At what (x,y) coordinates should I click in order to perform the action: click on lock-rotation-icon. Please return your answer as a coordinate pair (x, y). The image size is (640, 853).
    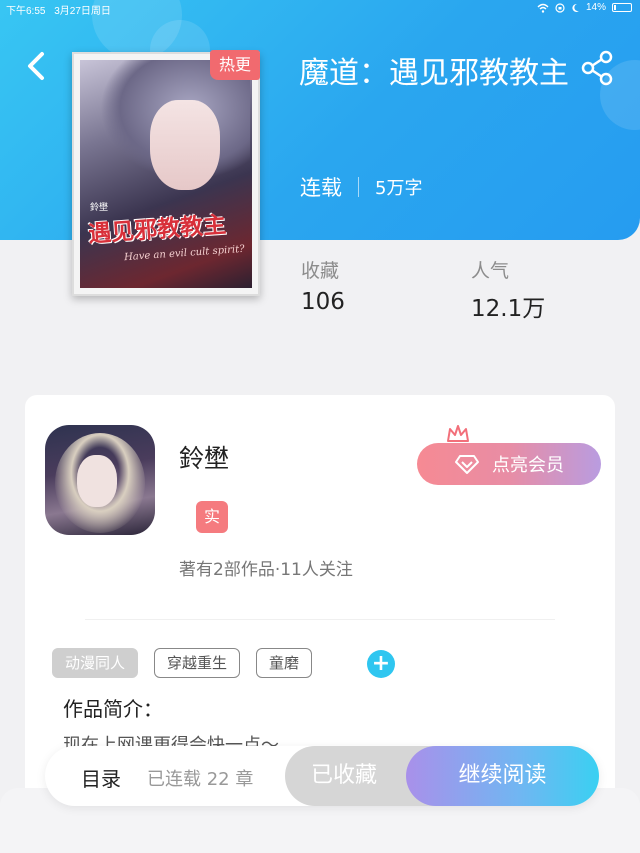
    Looking at the image, I should click on (560, 7).